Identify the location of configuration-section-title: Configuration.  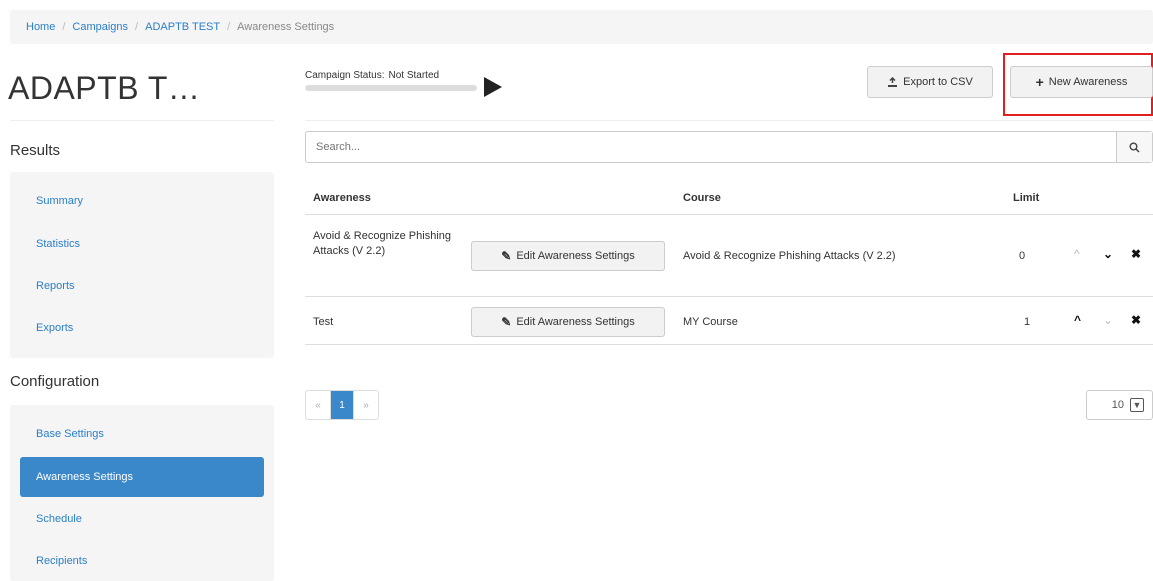
(55, 381).